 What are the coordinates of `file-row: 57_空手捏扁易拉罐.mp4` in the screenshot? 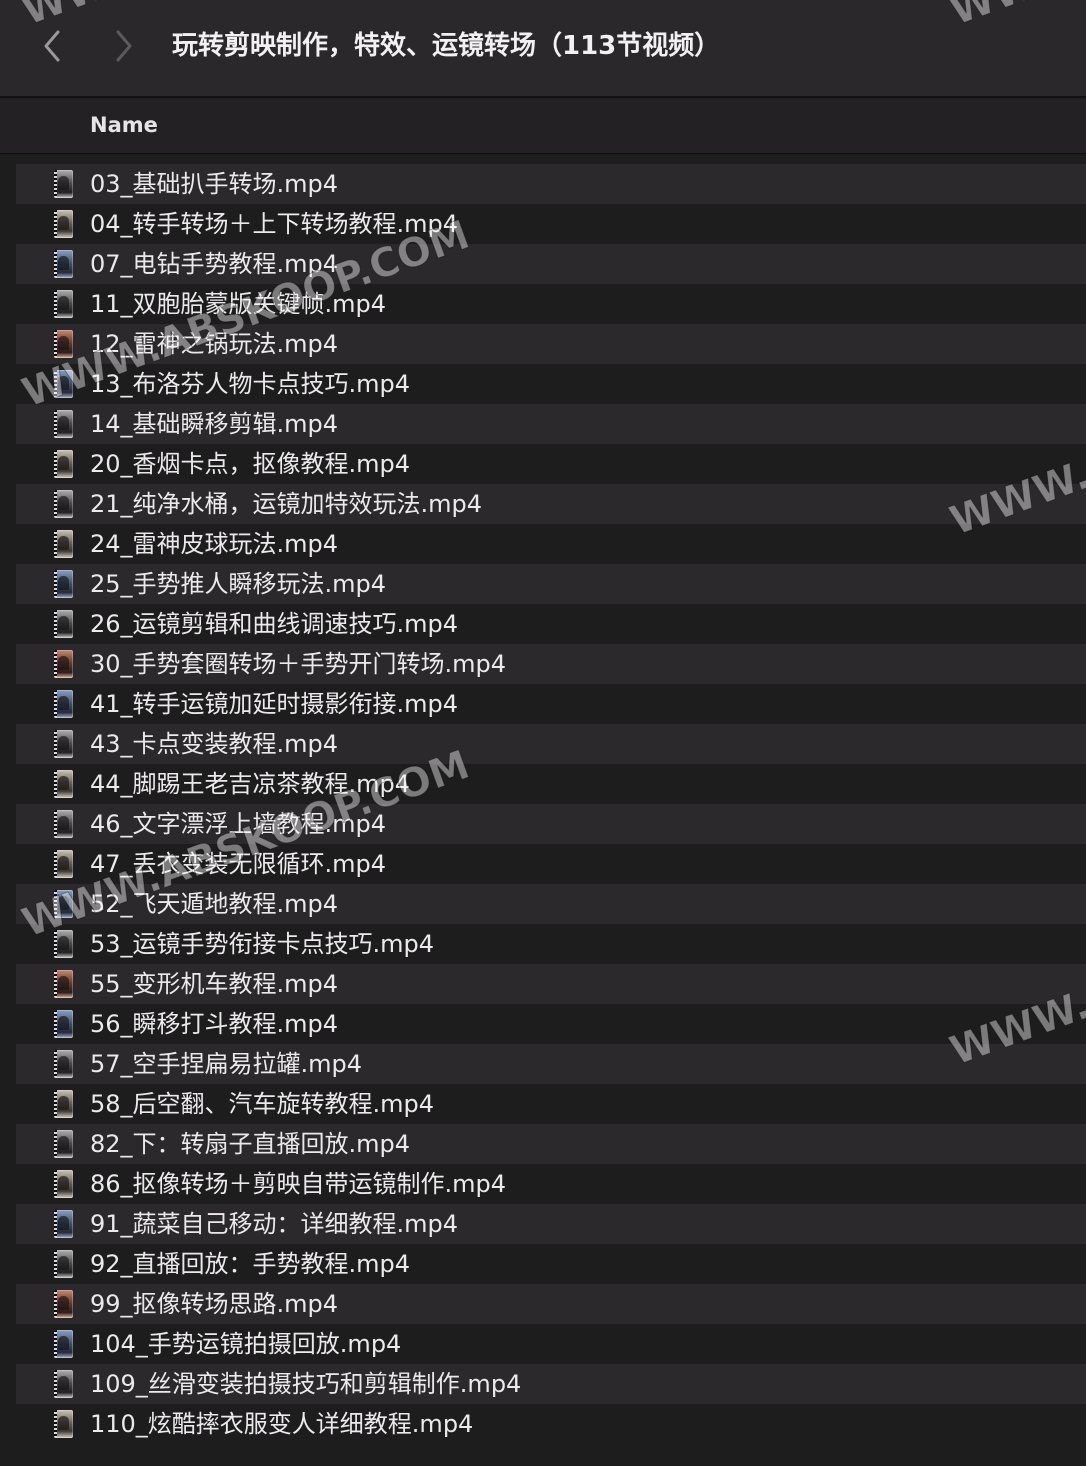 It's located at (551, 1064).